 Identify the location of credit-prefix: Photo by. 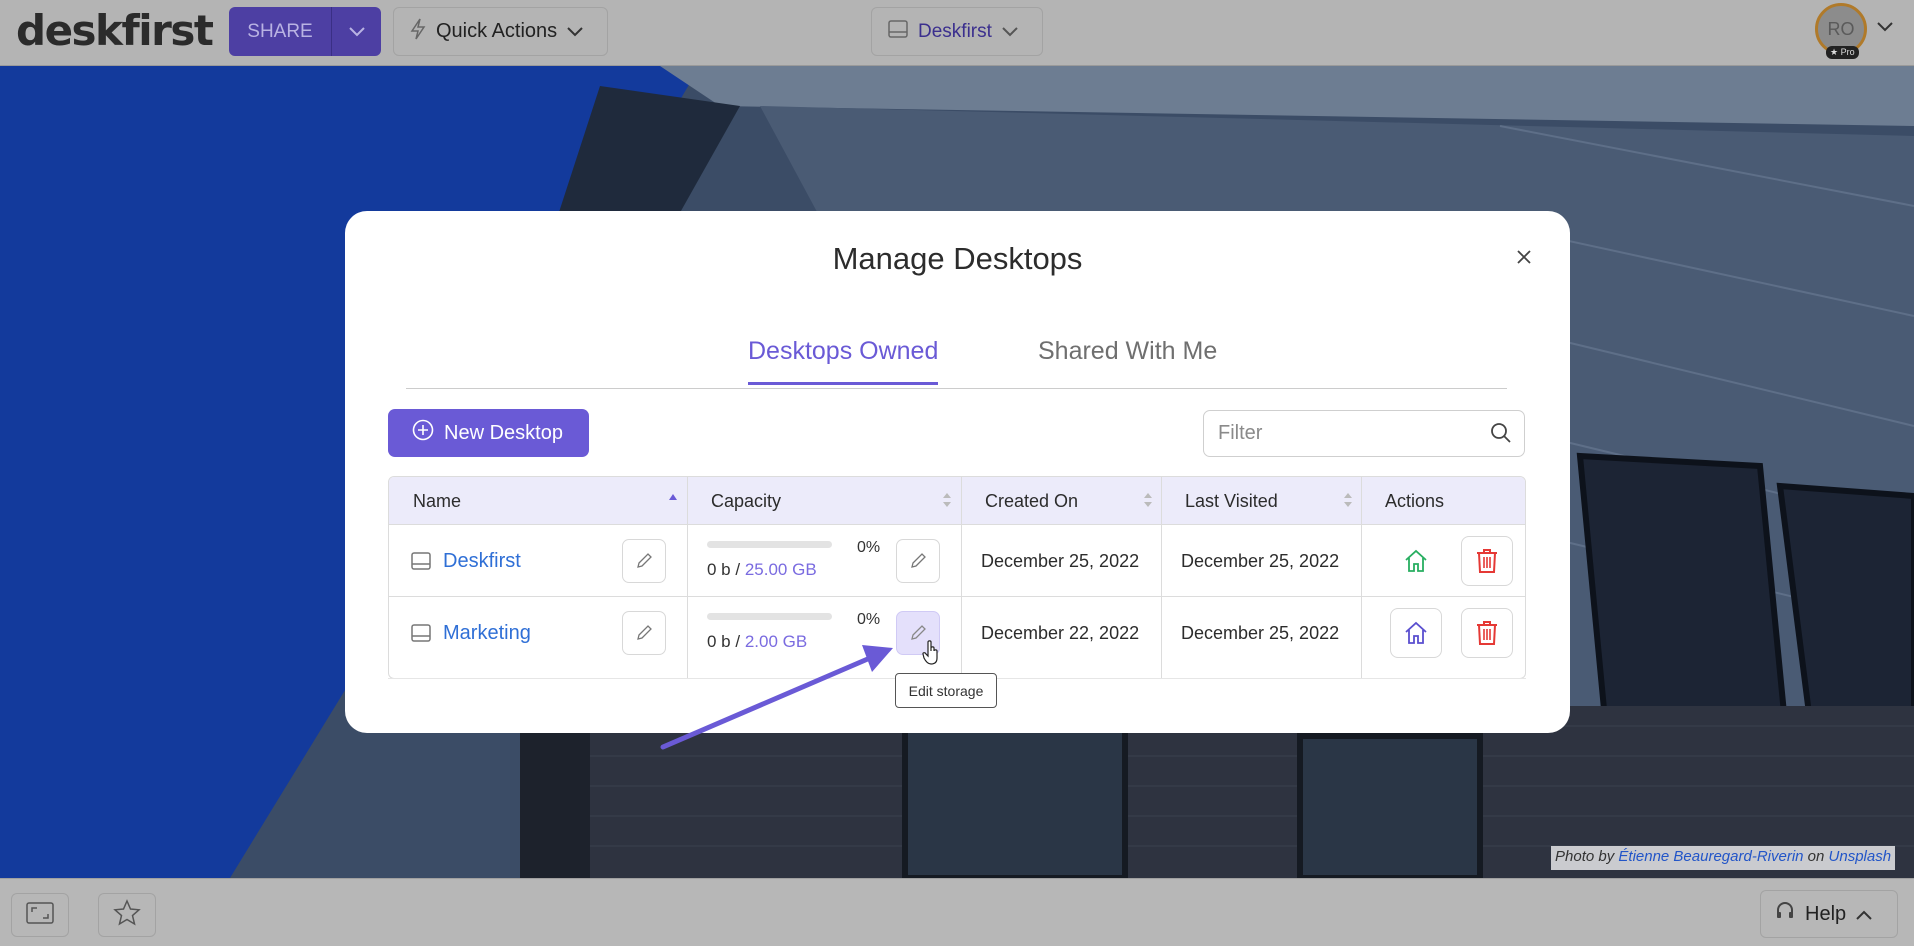
(1585, 856).